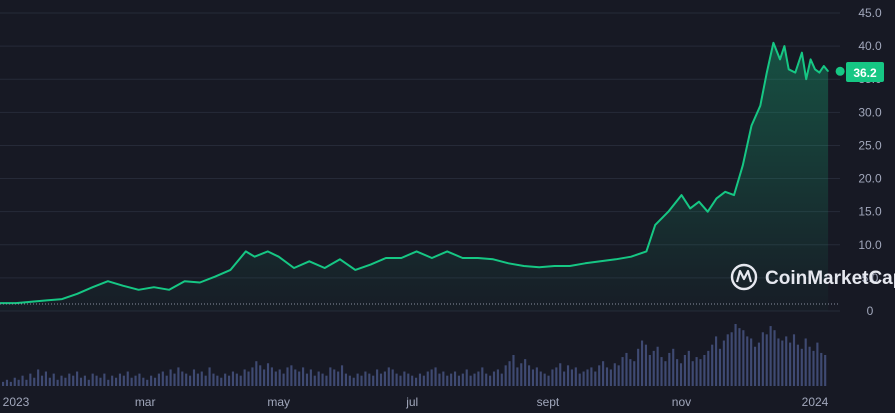  I want to click on x-tick-label: may, so click(278, 402).